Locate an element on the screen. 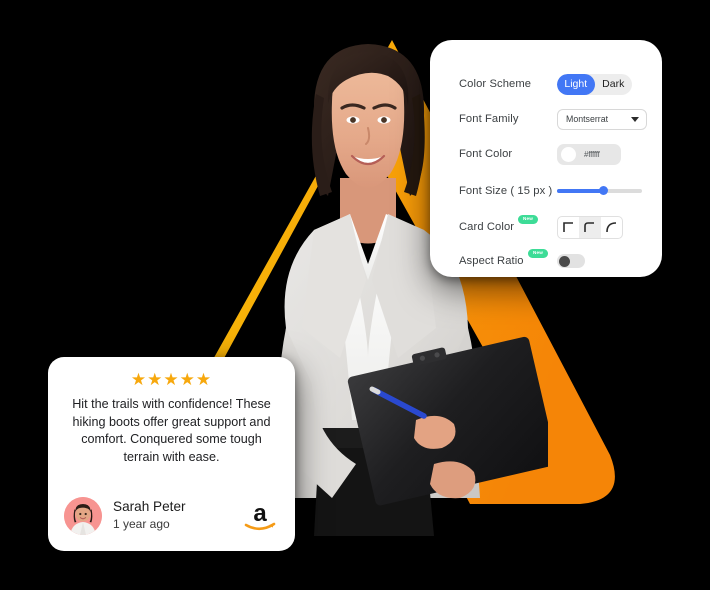 This screenshot has width=710, height=590. setting-row-aspect-ratio: Aspect Ratio New is located at coordinates (546, 261).